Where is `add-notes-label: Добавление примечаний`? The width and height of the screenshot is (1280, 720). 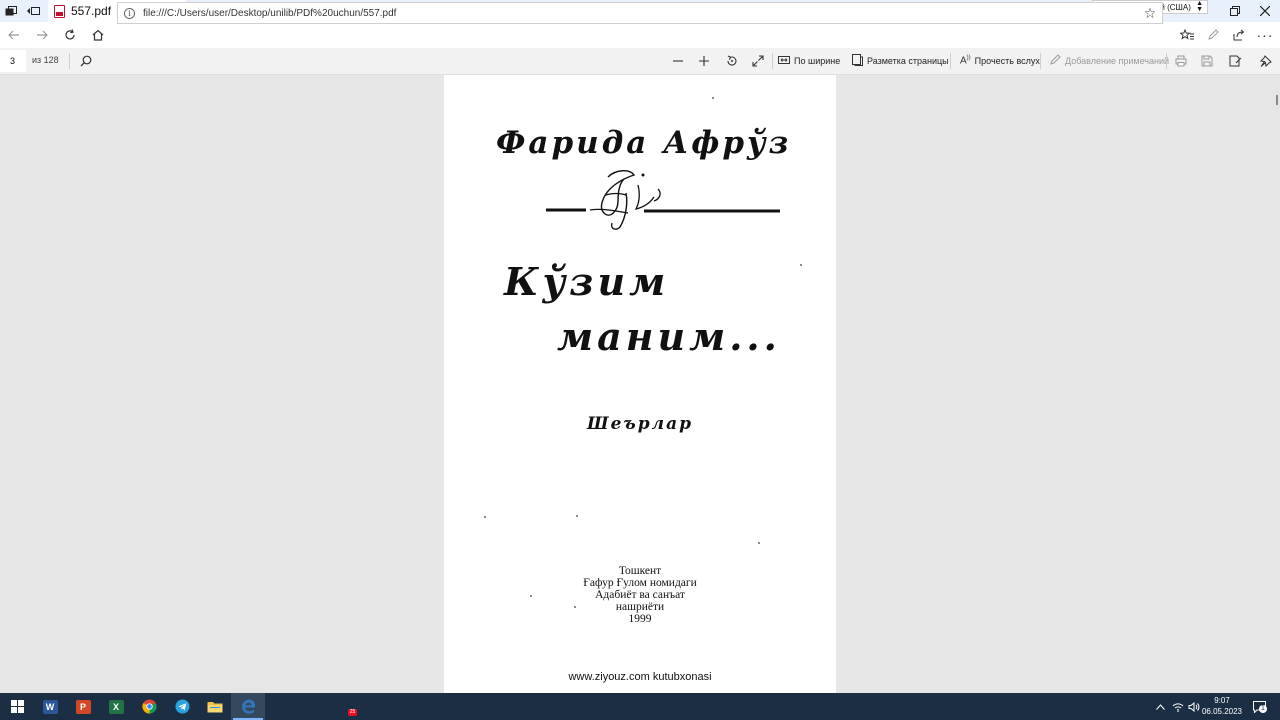 add-notes-label: Добавление примечаний is located at coordinates (1117, 61).